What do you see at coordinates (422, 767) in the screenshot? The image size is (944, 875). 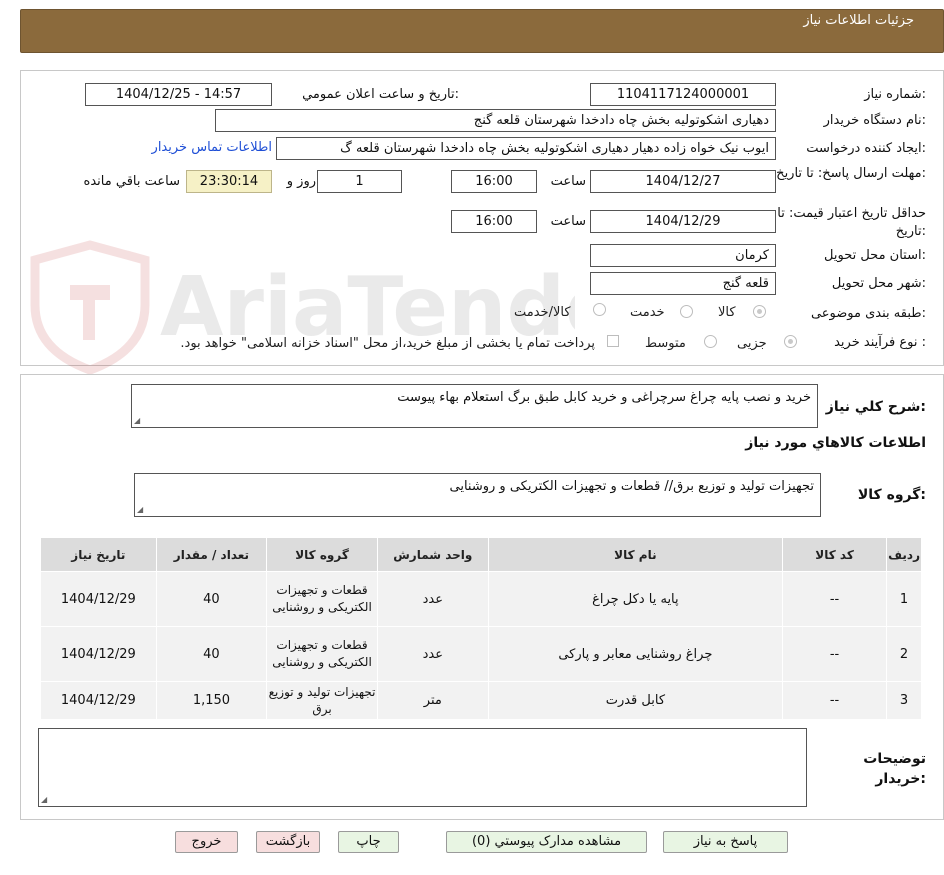 I see `buyer-notes-textarea: ◢` at bounding box center [422, 767].